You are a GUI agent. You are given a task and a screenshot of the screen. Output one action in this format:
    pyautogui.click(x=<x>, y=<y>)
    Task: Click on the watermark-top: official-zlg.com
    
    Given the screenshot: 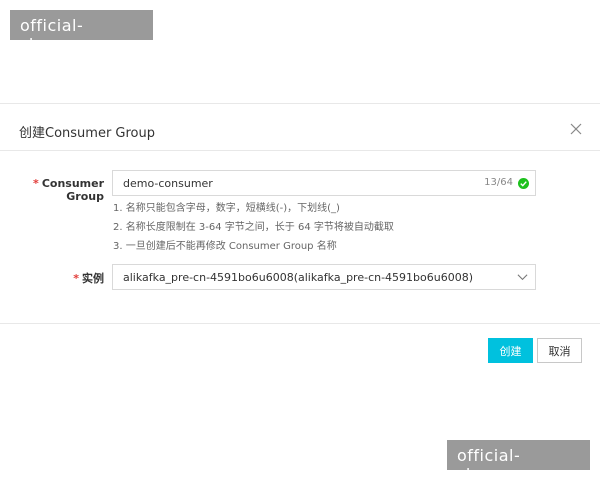 What is the action you would take?
    pyautogui.click(x=81, y=32)
    